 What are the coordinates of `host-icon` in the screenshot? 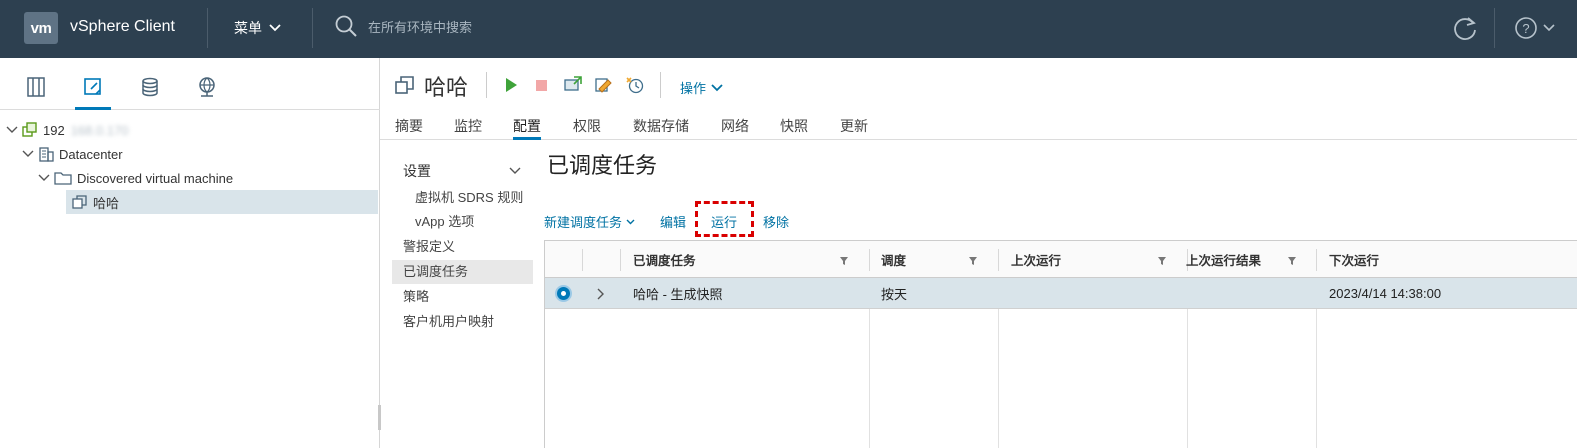 It's located at (30, 130).